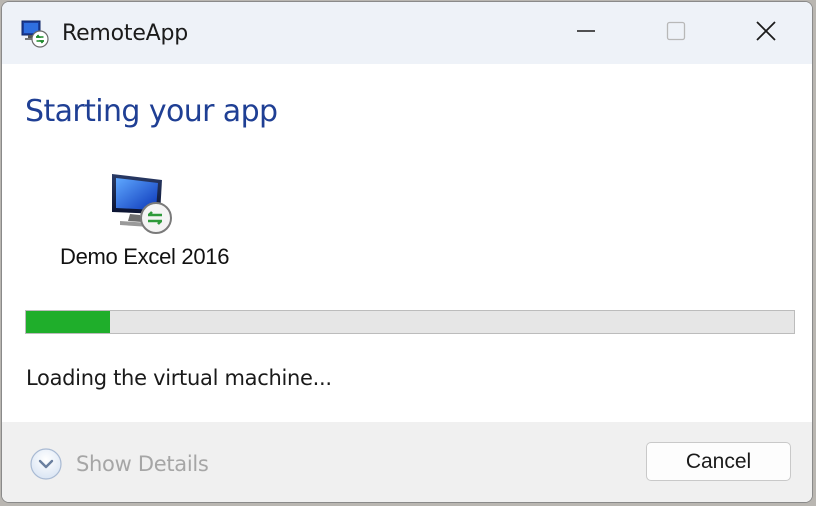  Describe the element at coordinates (68, 322) in the screenshot. I see `progress-bar-fill` at that location.